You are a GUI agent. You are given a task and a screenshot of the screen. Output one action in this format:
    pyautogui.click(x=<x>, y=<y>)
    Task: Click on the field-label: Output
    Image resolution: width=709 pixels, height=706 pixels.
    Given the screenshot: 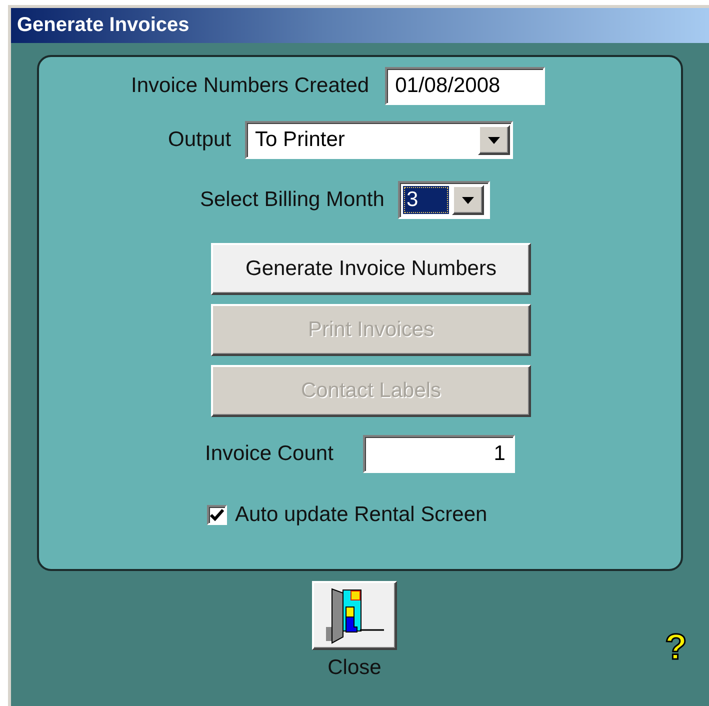 What is the action you would take?
    pyautogui.click(x=200, y=140)
    